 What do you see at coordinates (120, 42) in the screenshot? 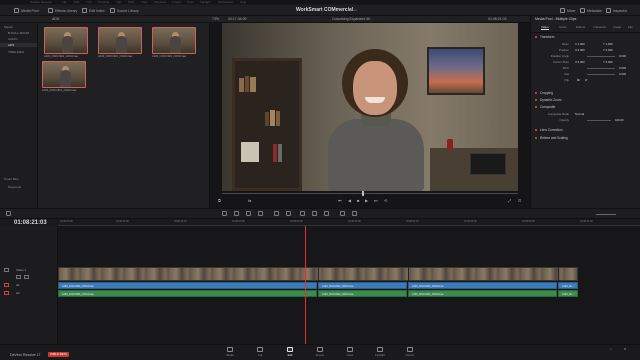
I see `media-clip: A103_C004 0921_C002.braw` at bounding box center [120, 42].